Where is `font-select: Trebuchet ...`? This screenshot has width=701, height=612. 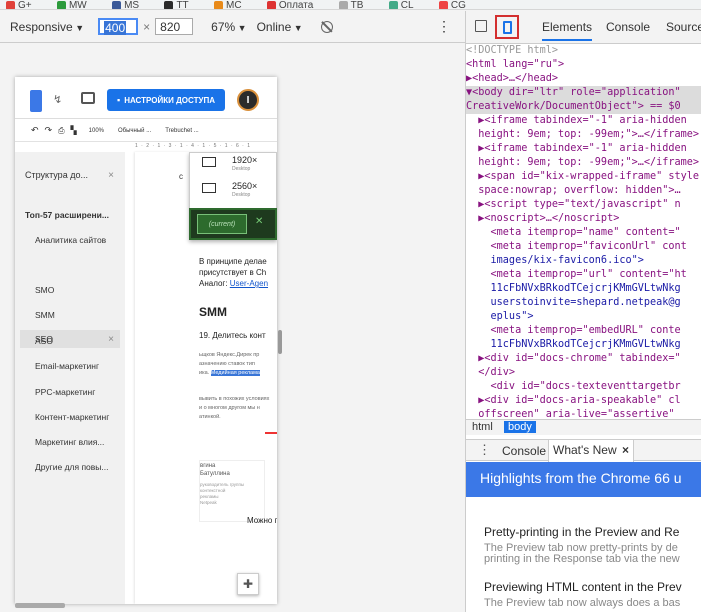
font-select: Trebuchet ... is located at coordinates (181, 131).